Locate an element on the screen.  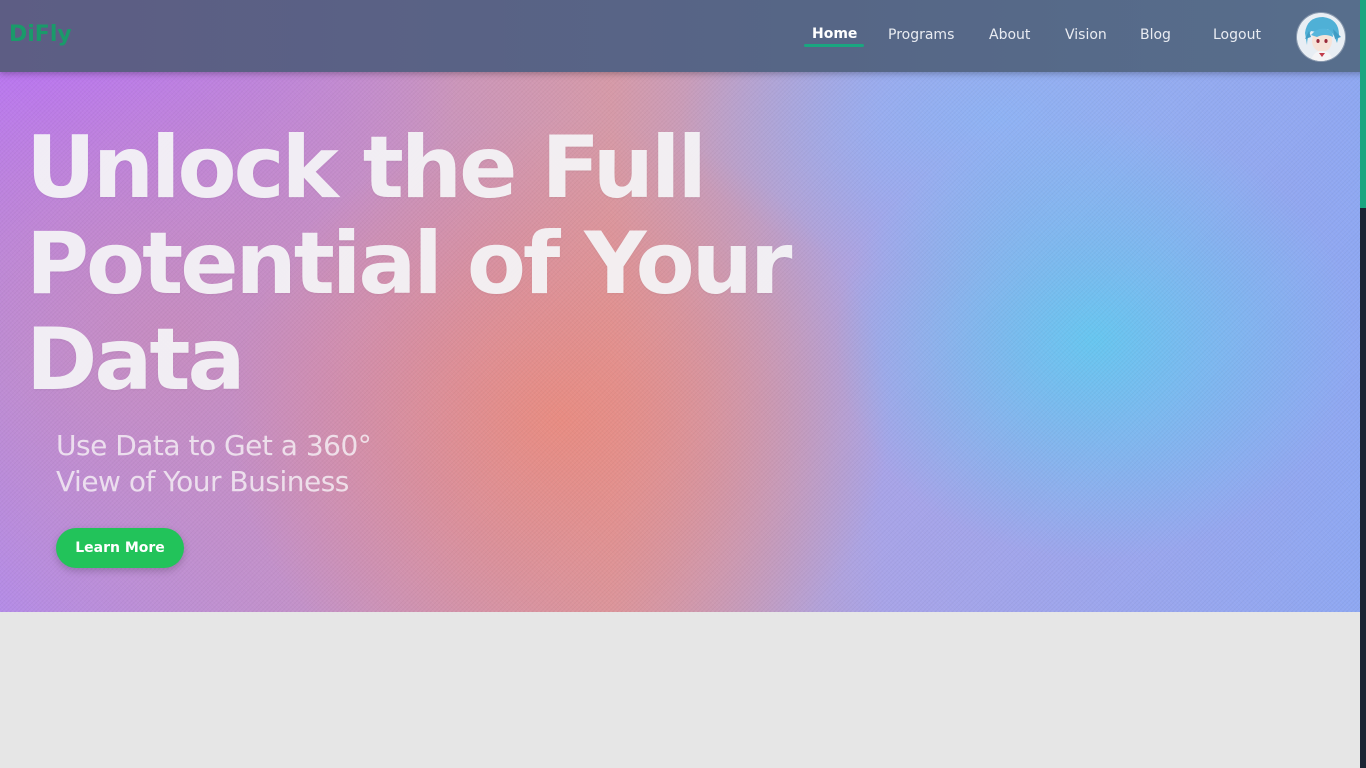
nav-active-indicator is located at coordinates (834, 45).